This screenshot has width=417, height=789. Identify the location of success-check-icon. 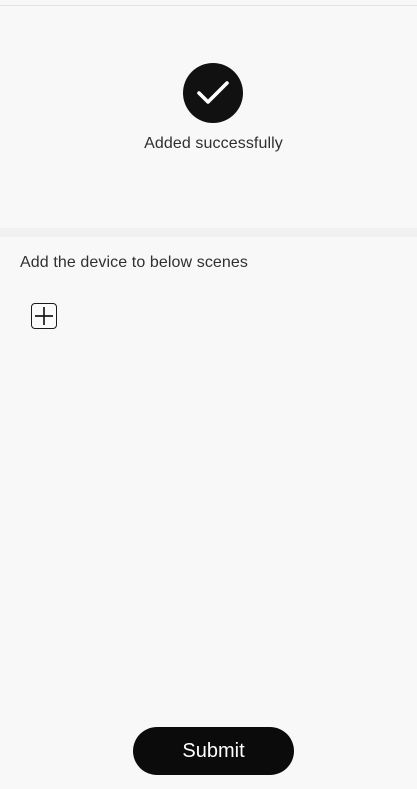
(213, 93).